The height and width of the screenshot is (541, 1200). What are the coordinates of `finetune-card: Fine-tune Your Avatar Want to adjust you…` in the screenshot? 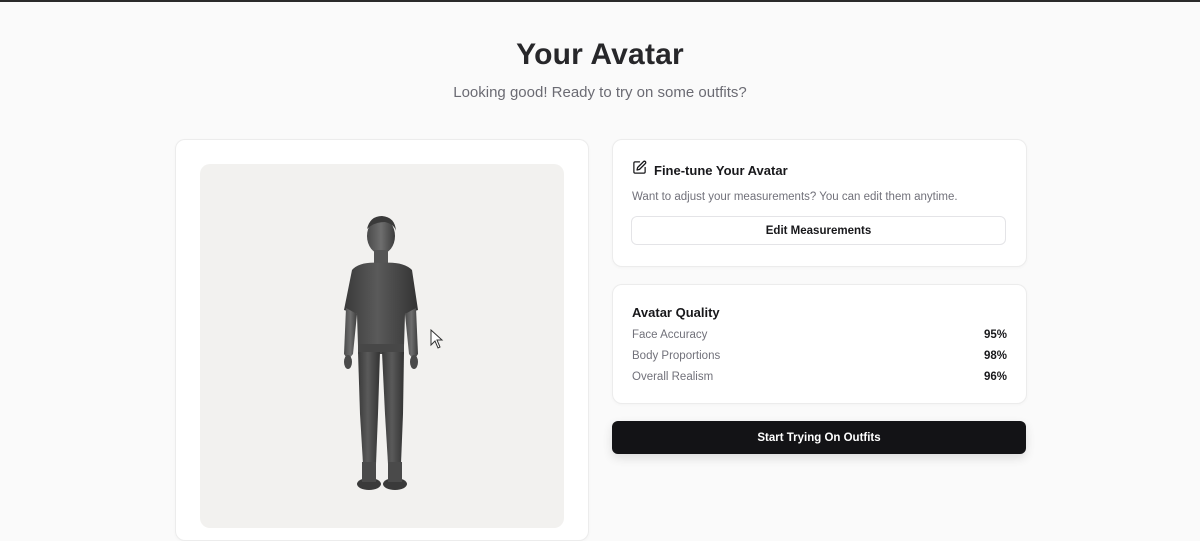 It's located at (819, 203).